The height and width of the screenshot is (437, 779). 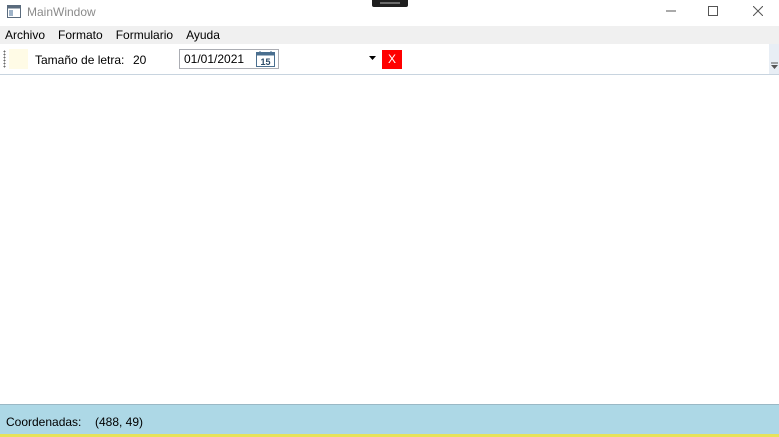 I want to click on clear-button: X, so click(x=392, y=59).